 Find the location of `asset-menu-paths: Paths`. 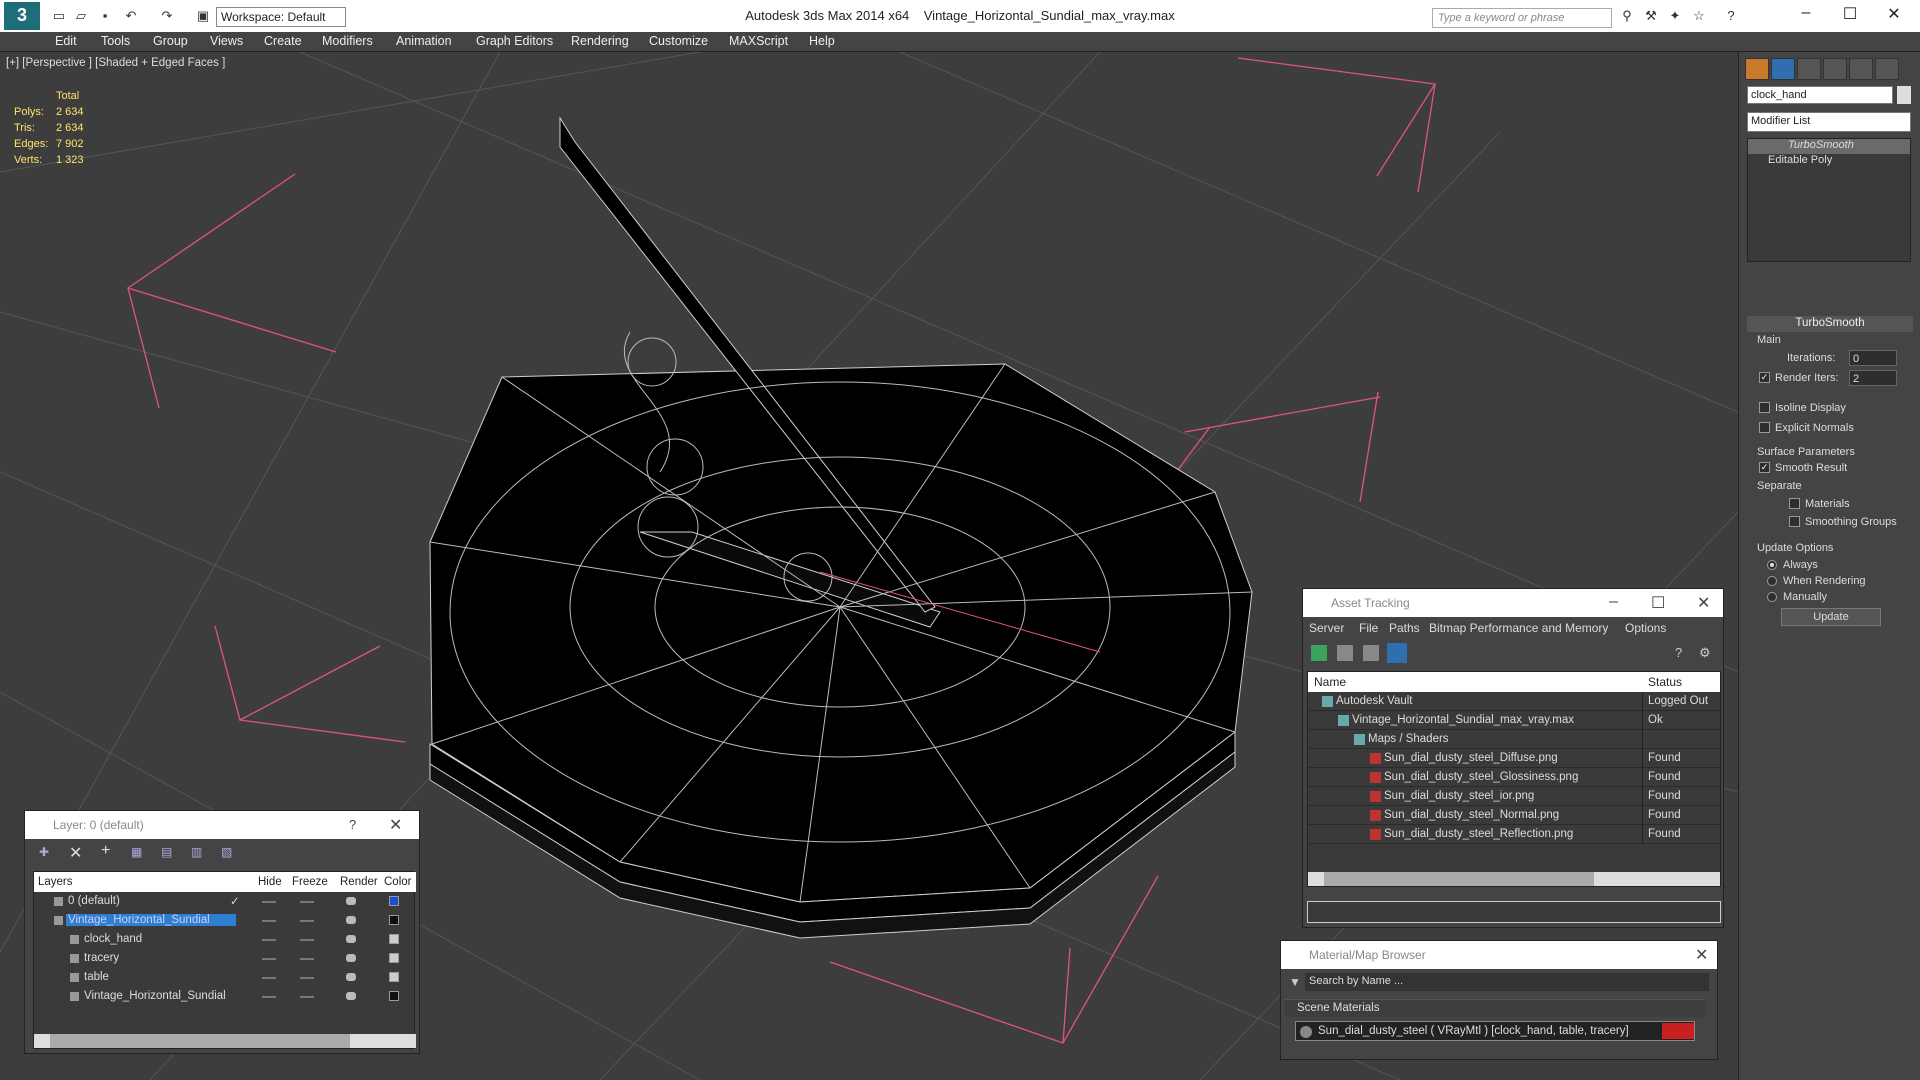

asset-menu-paths: Paths is located at coordinates (1404, 628).